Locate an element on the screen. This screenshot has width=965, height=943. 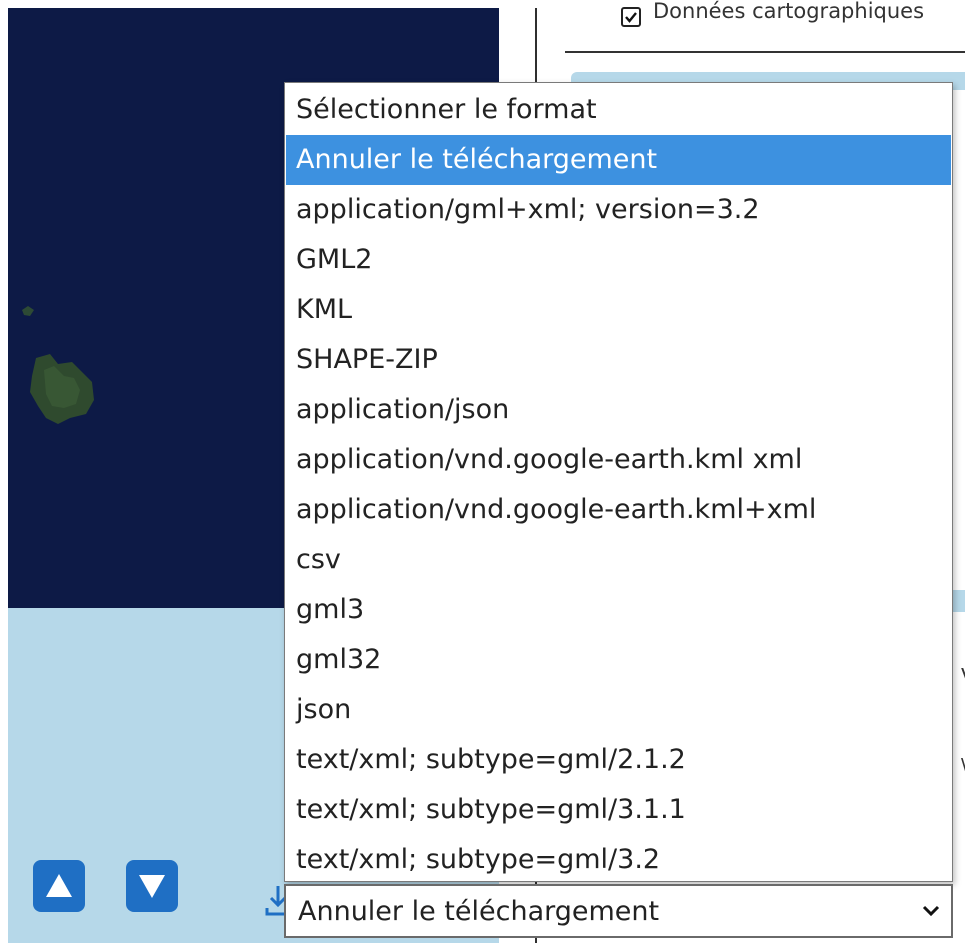
dropdown-option: Sélectionner le format is located at coordinates (618, 110).